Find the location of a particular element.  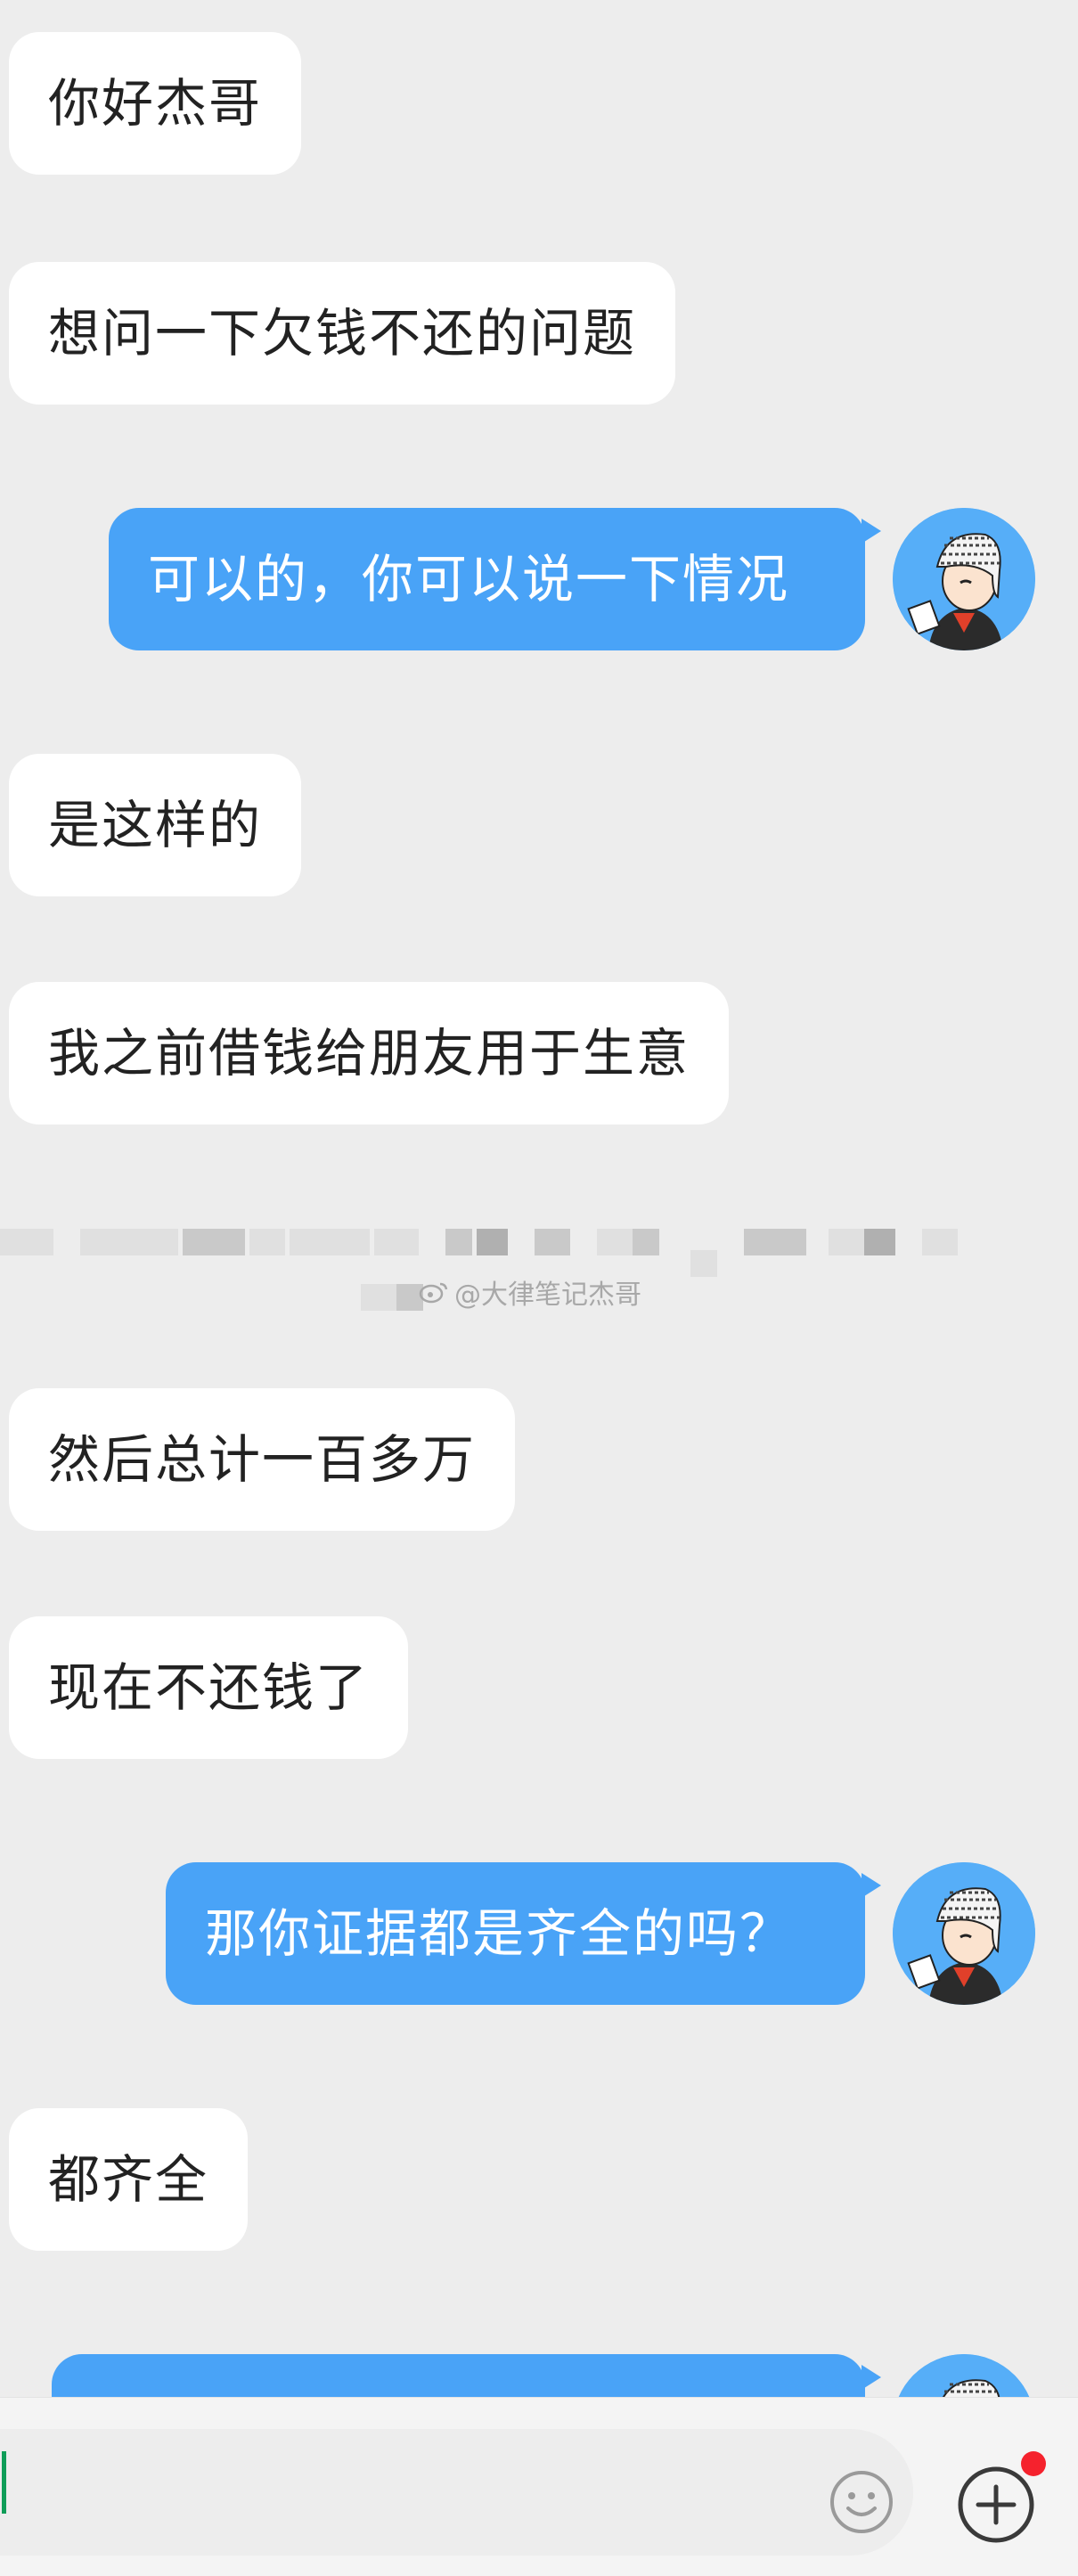

message-text: 可以的，你可以说一下情况 is located at coordinates (469, 579).